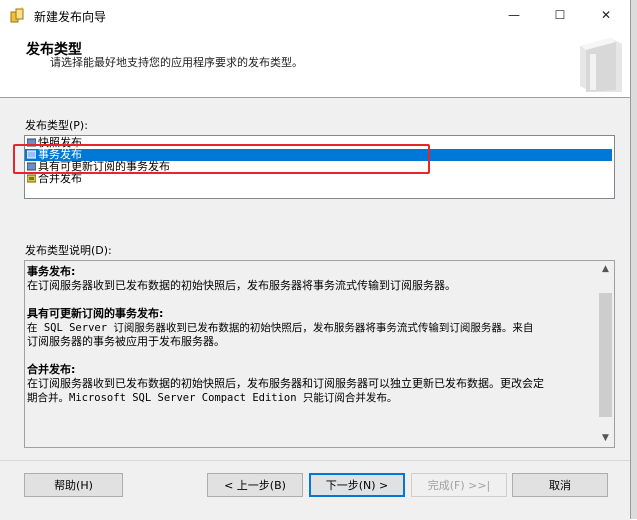 The height and width of the screenshot is (520, 637). What do you see at coordinates (605, 269) in the screenshot?
I see `scroll-up-icon: ▲` at bounding box center [605, 269].